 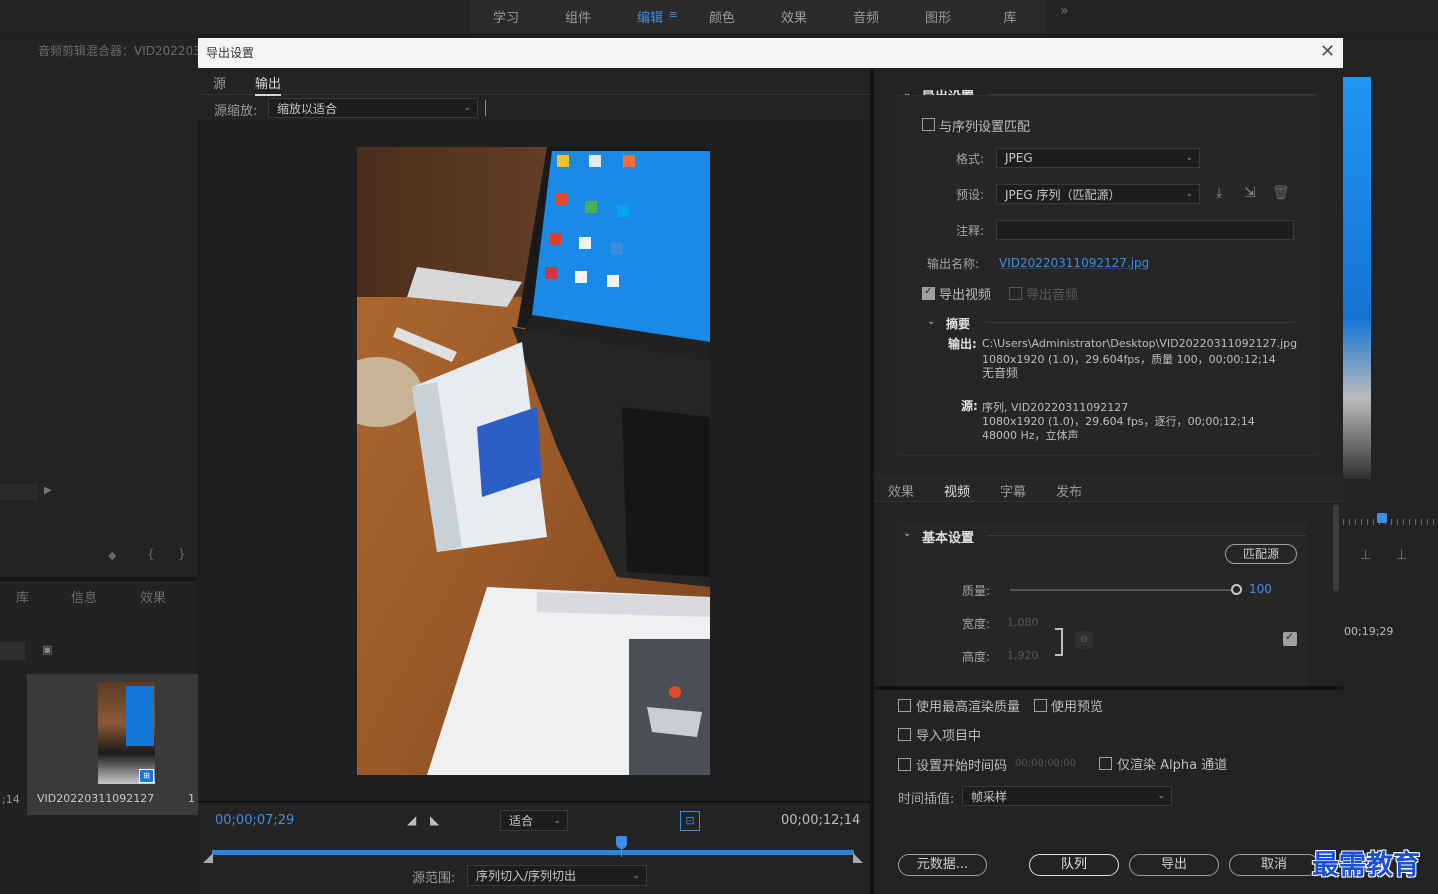 What do you see at coordinates (557, 875) in the screenshot?
I see `source-range-dropdown: 序列切入/序列切出 ⌄` at bounding box center [557, 875].